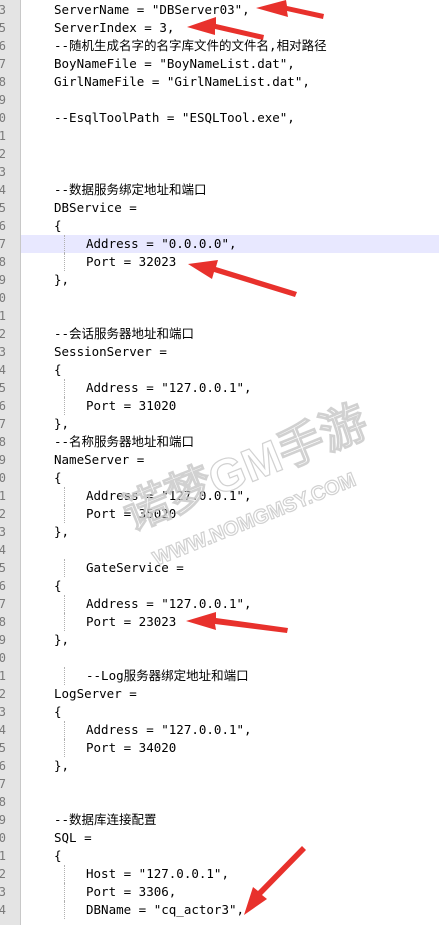  Describe the element at coordinates (230, 46) in the screenshot. I see `code-line: --随机生成名字的名字库文件的文件名,相对路径` at that location.